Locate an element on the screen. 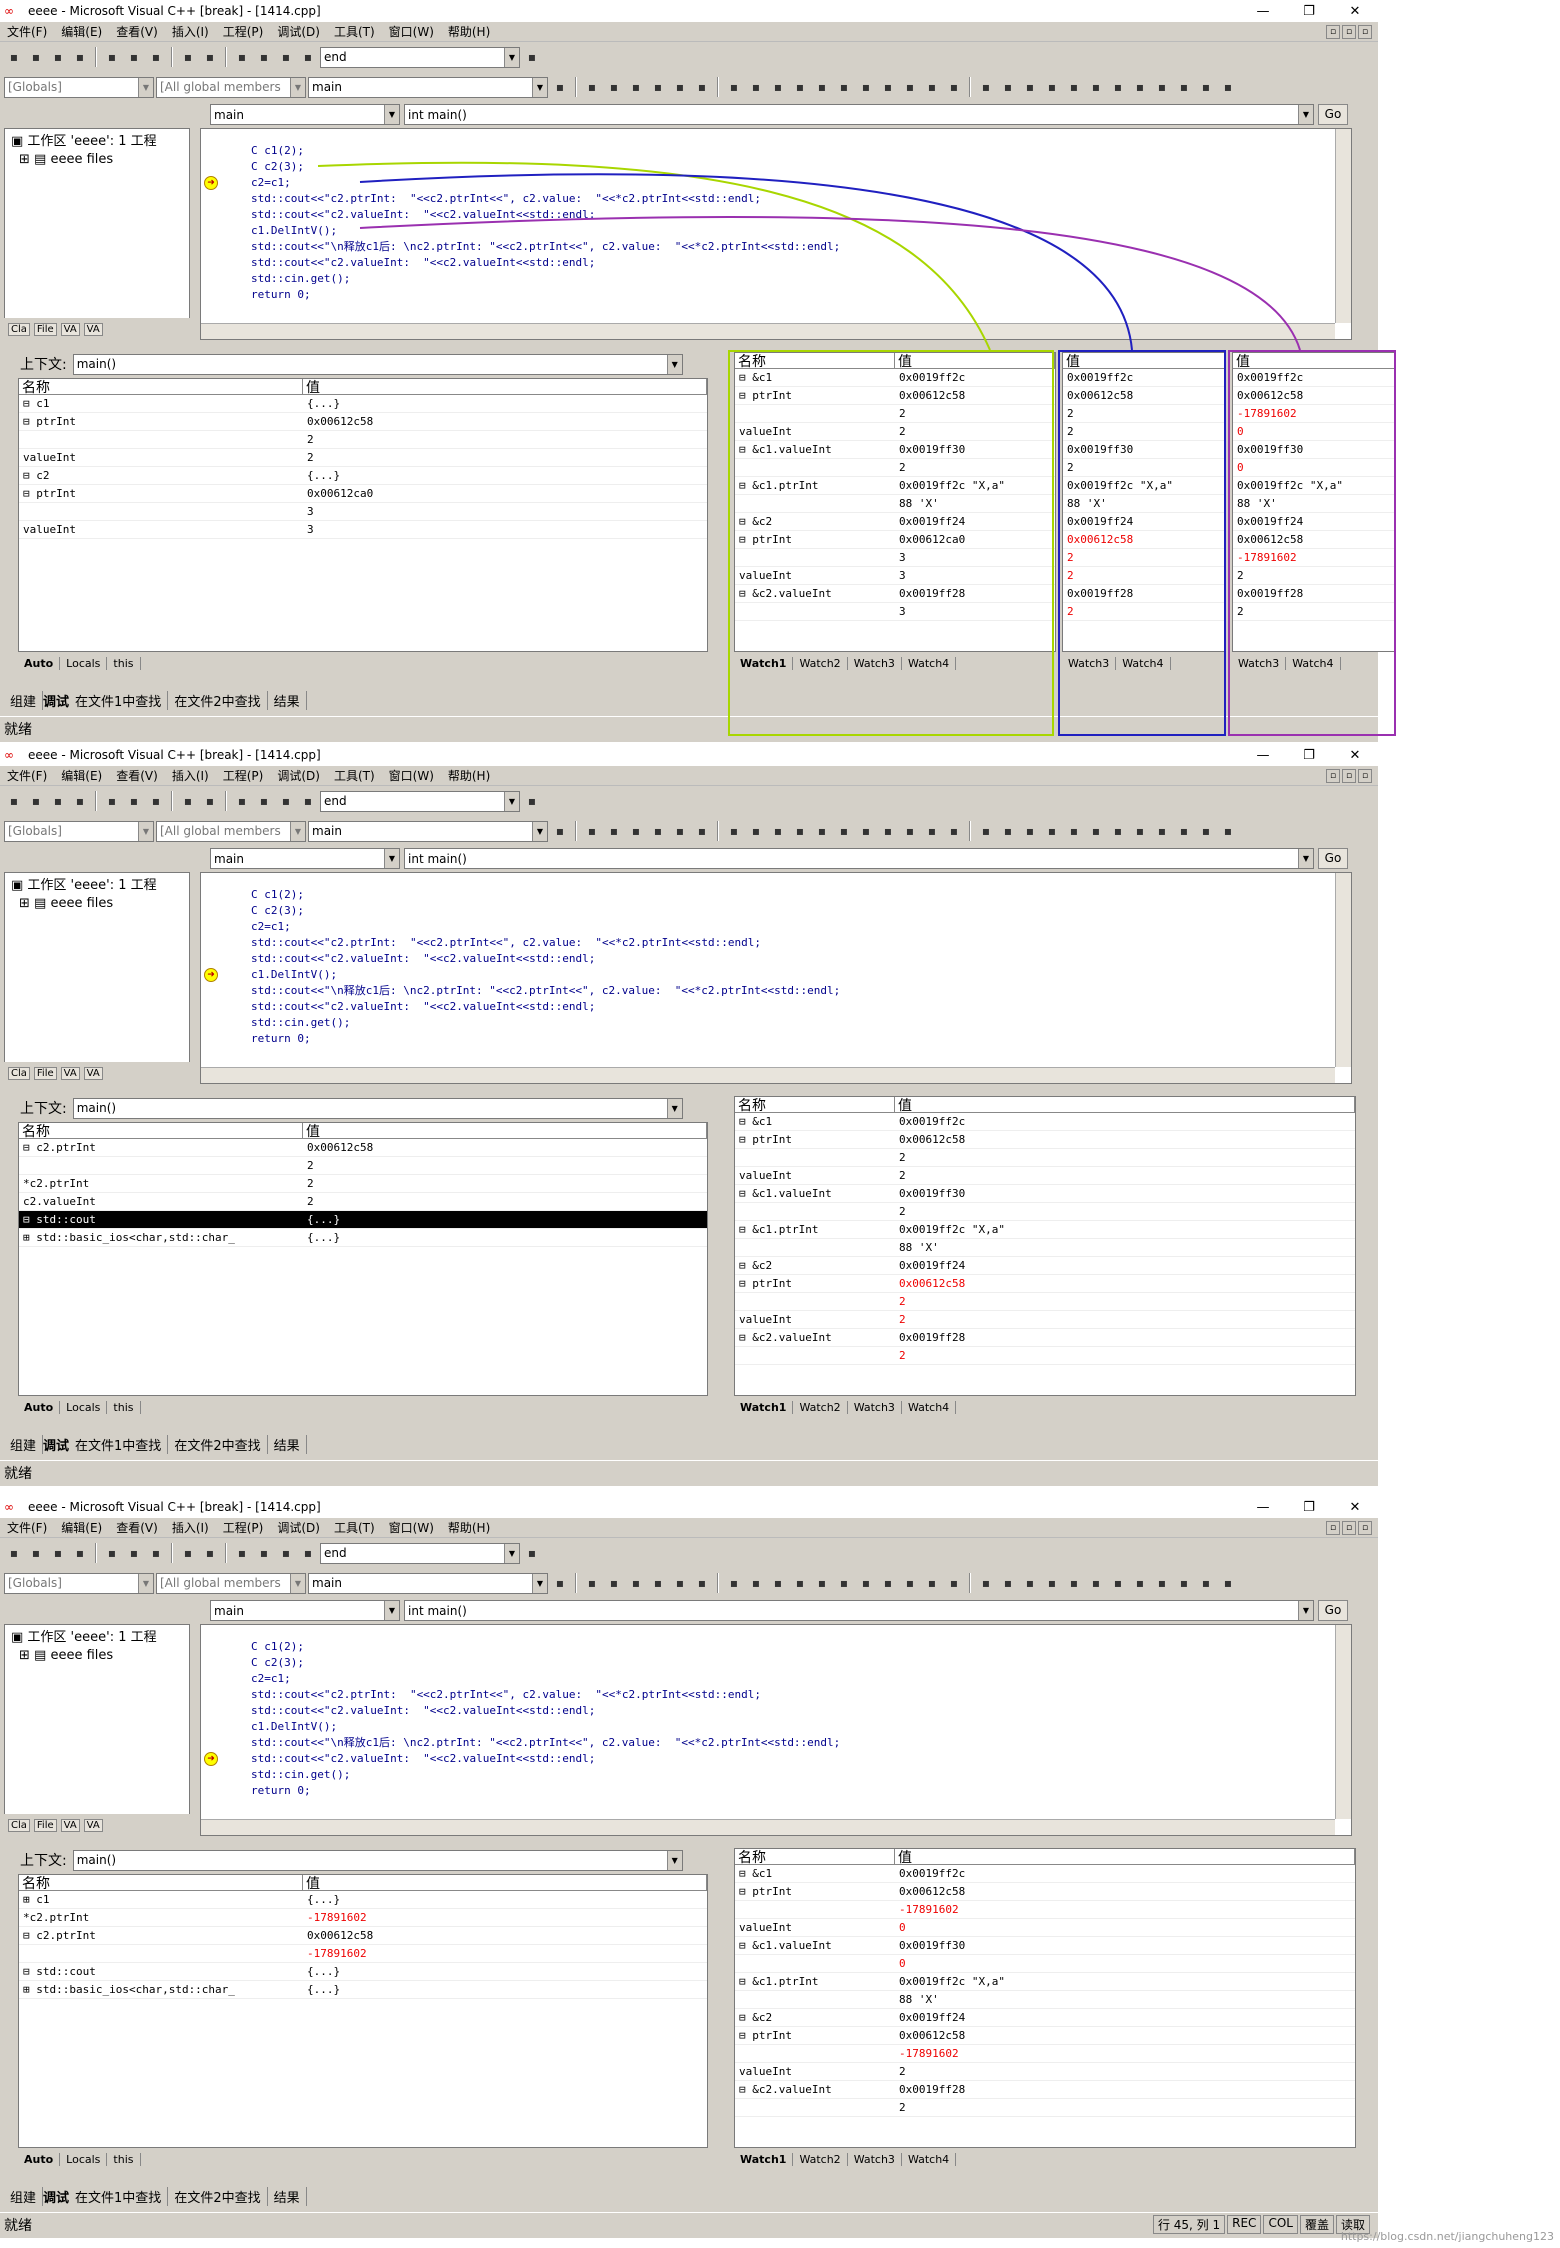 The height and width of the screenshot is (2248, 1560). workspace-tab: Cla is located at coordinates (19, 1073).